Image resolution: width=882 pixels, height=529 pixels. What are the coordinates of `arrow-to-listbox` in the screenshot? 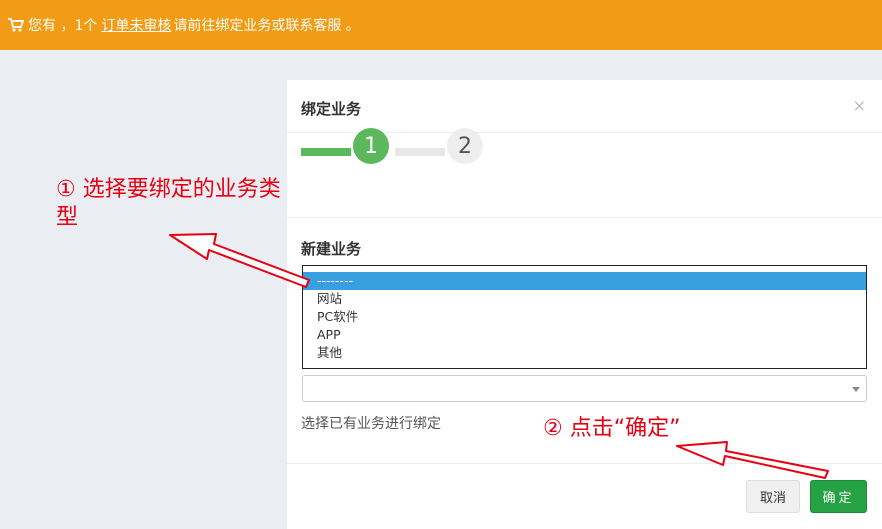 It's located at (239, 260).